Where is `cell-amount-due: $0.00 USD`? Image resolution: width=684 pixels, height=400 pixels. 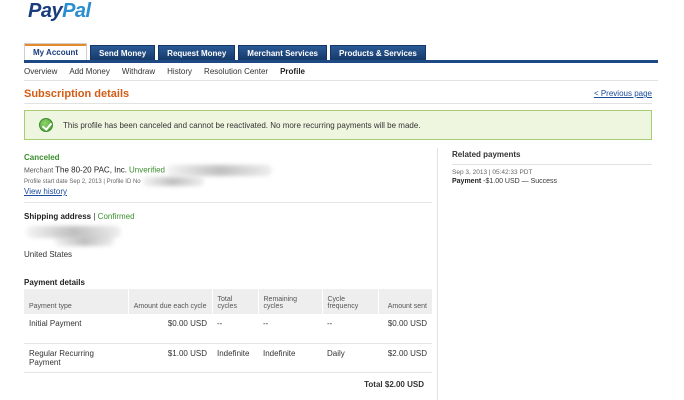
cell-amount-due: $0.00 USD is located at coordinates (170, 329).